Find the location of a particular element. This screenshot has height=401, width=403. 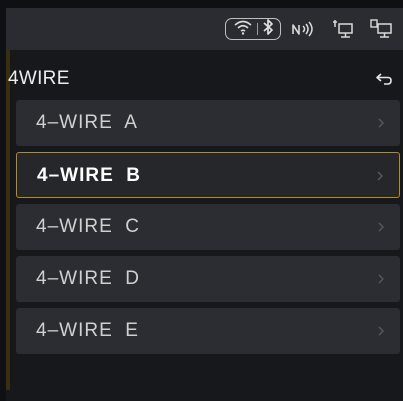

list-item-label: 4–WIRE D is located at coordinates (88, 278).